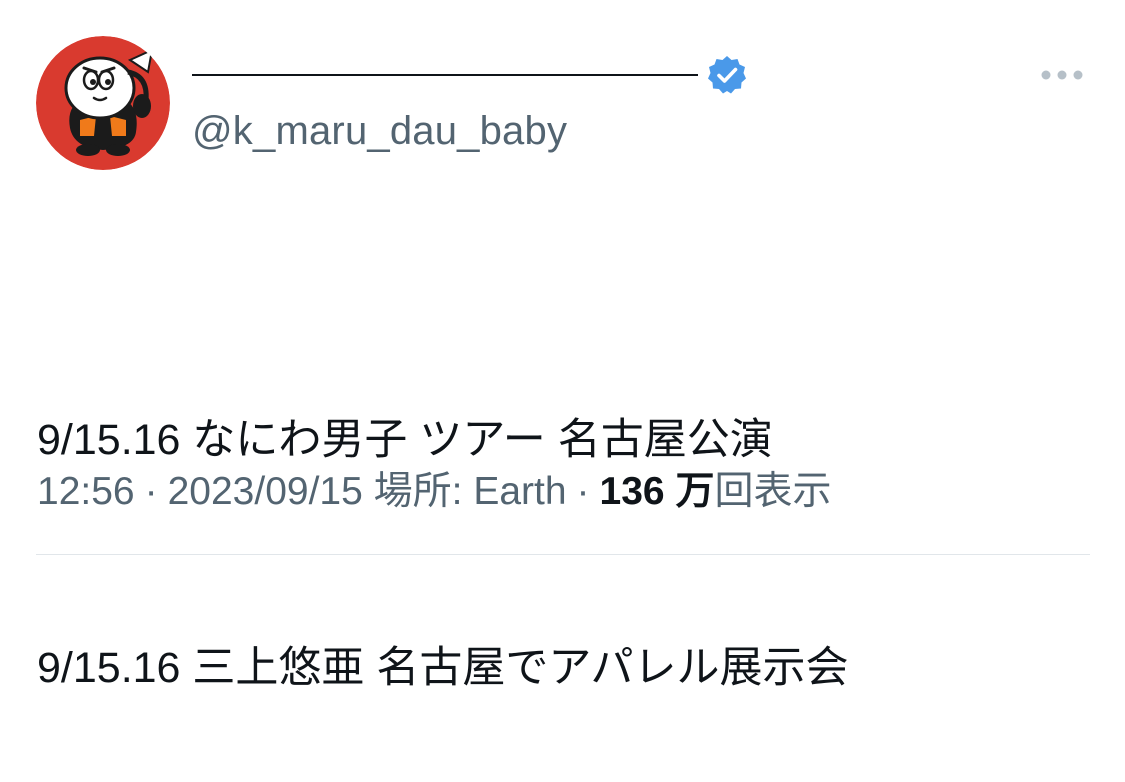  I want to click on tweet-text-line: 9/15.16 三上悠亜 名古屋でアパレル展示会, so click(443, 668).